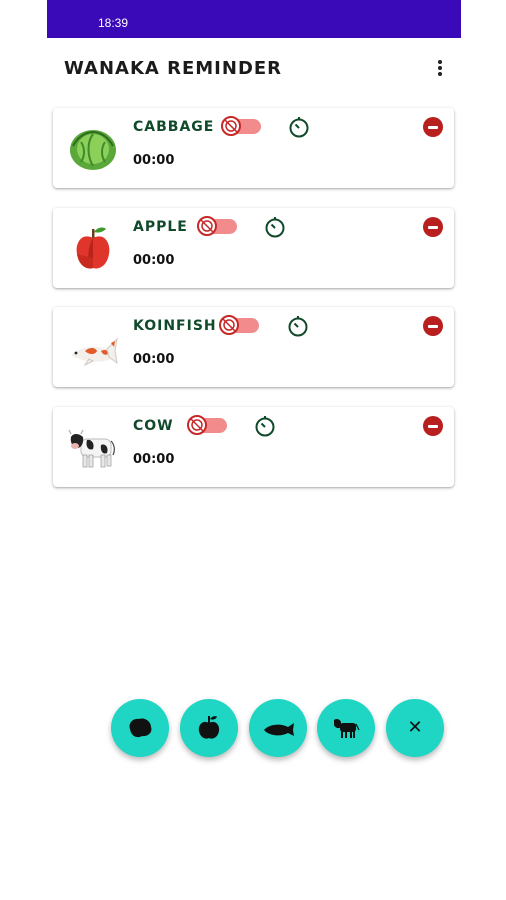 This screenshot has height=900, width=506. Describe the element at coordinates (174, 127) in the screenshot. I see `reminder-name: CABBAGE` at that location.